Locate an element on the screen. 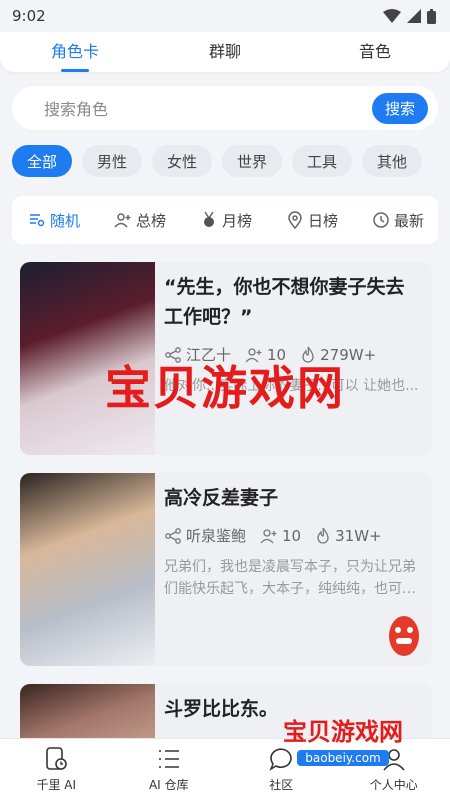 This screenshot has height=800, width=450. sort-random: 随机 is located at coordinates (54, 220).